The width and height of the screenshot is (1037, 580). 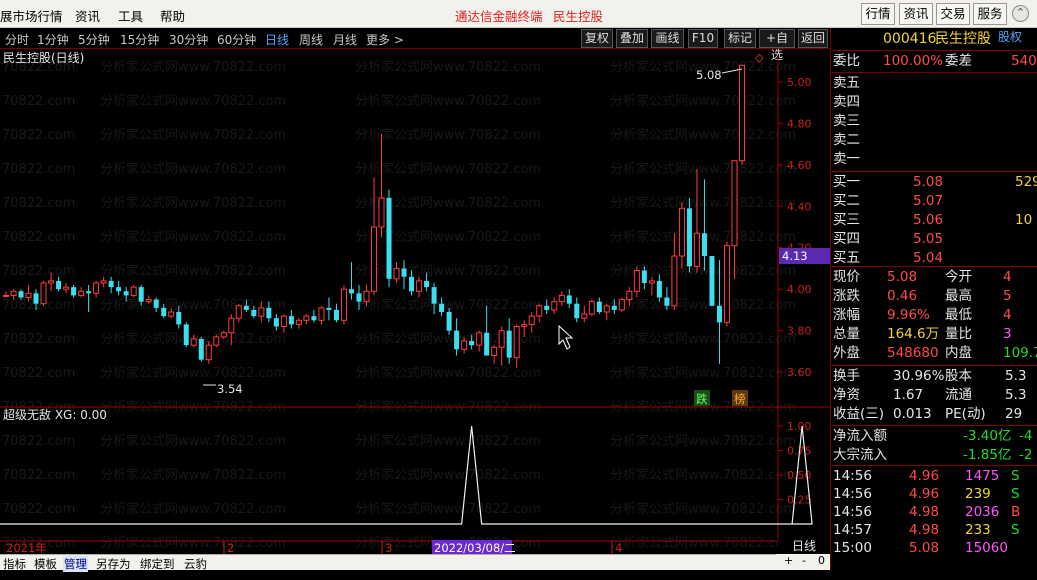 What do you see at coordinates (934, 512) in the screenshot?
I see `tick-row: 14:56 4.98 2036 B` at bounding box center [934, 512].